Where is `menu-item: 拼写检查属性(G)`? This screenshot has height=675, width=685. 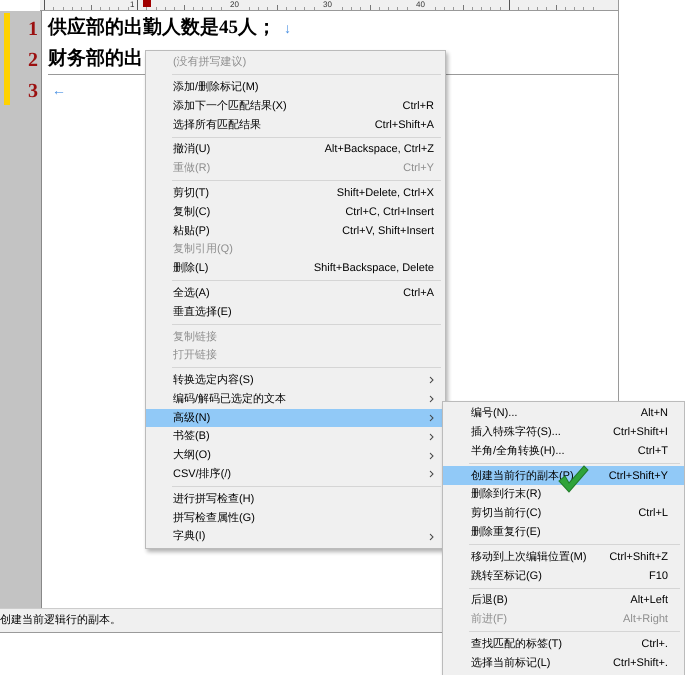
menu-item: 拼写检查属性(G) is located at coordinates (295, 518).